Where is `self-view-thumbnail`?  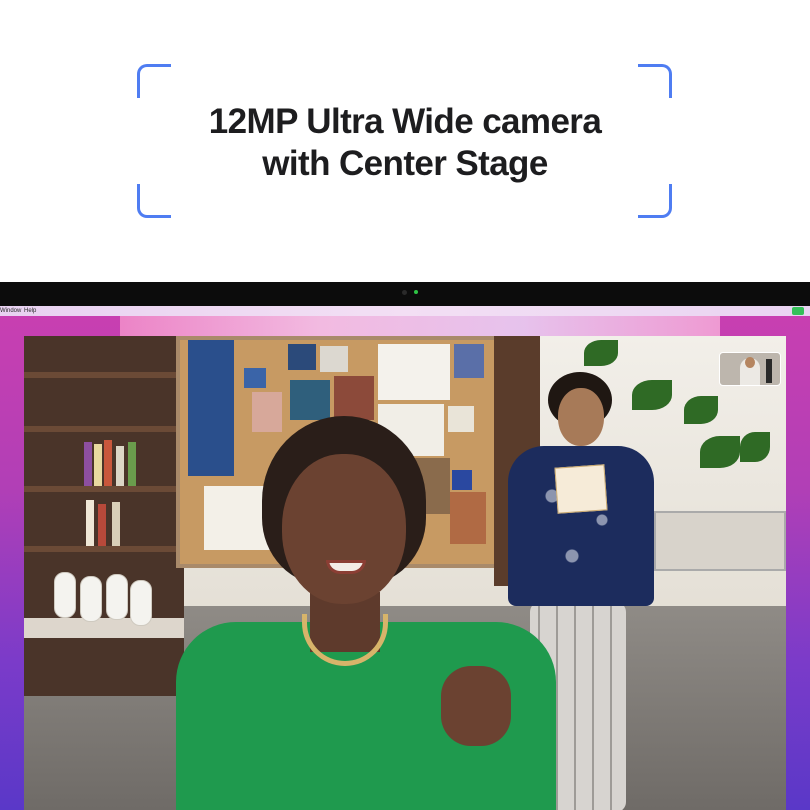 self-view-thumbnail is located at coordinates (750, 369).